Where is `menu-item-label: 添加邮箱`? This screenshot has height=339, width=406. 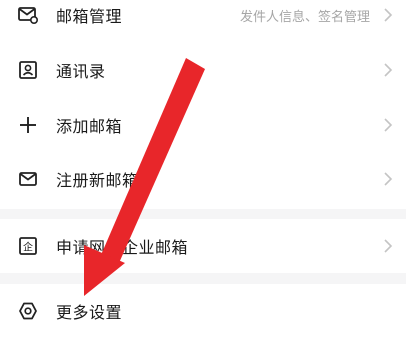 menu-item-label: 添加邮箱 is located at coordinates (89, 126).